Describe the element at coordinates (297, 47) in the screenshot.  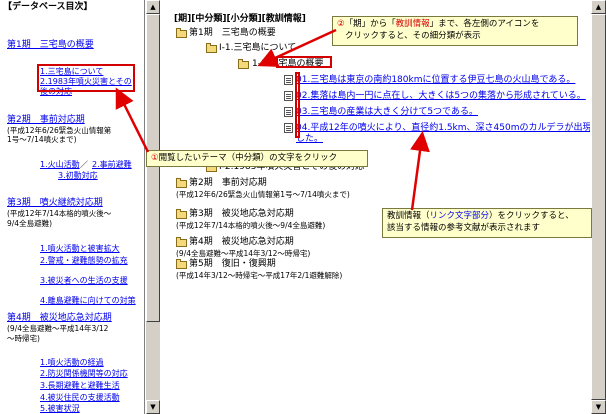
I see `arrow-to-subcategory` at that location.